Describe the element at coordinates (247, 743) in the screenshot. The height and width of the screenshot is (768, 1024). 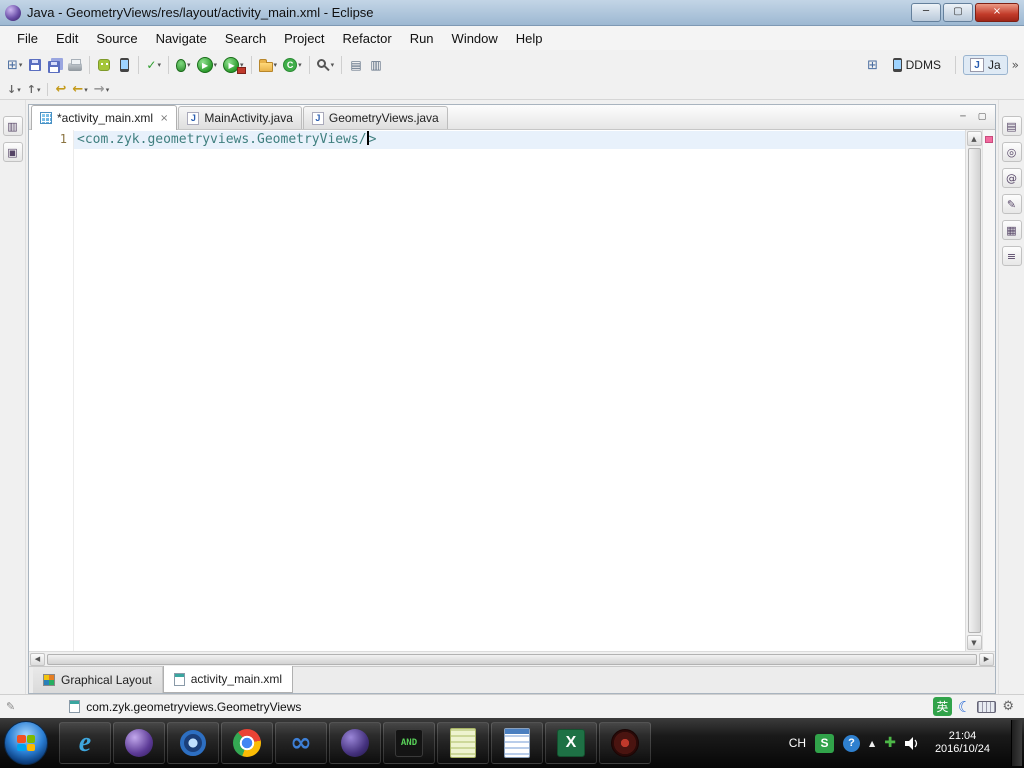
I see `taskbar-item-chrome` at that location.